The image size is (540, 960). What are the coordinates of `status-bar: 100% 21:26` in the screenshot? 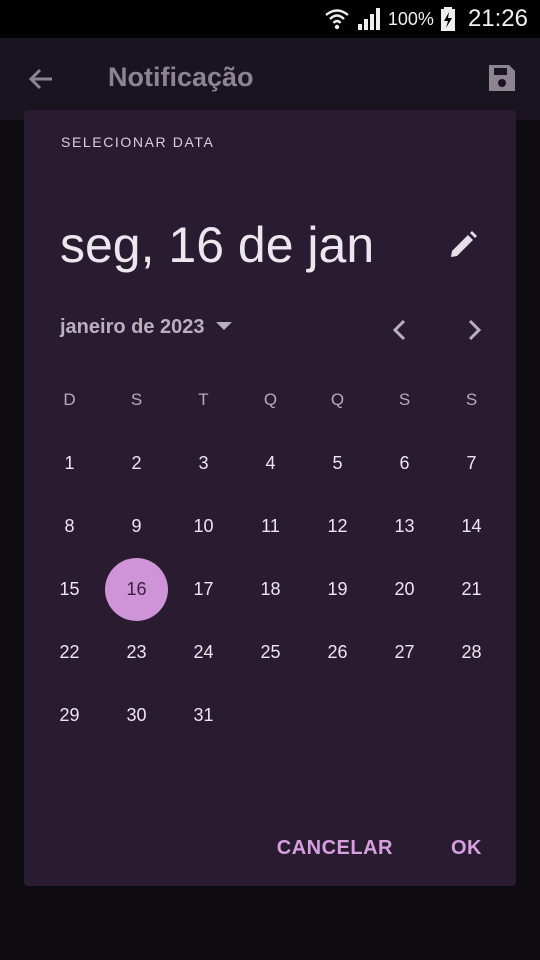 It's located at (270, 19).